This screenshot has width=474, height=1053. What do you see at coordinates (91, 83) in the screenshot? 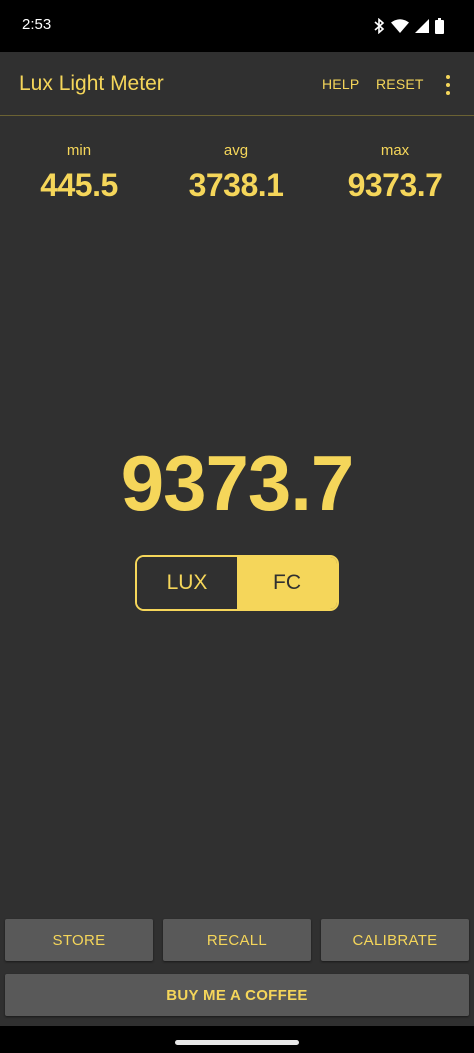
I see `app-title: Lux Light Meter` at bounding box center [91, 83].